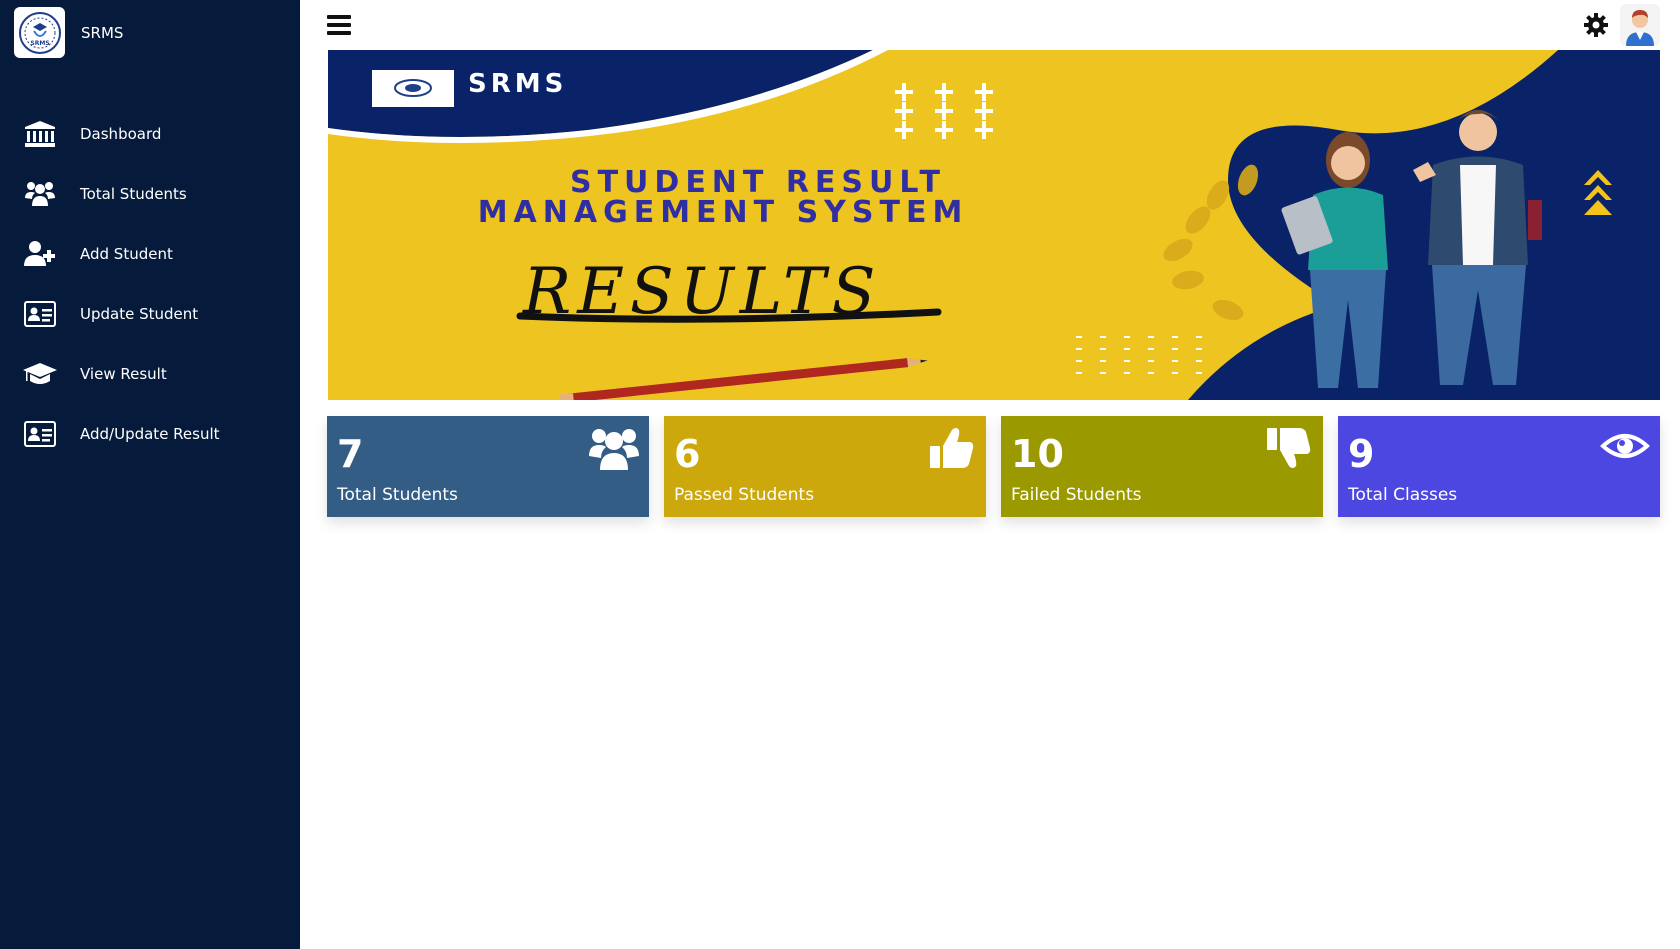 This screenshot has height=949, width=1680. Describe the element at coordinates (951, 448) in the screenshot. I see `thumbs-up-icon` at that location.